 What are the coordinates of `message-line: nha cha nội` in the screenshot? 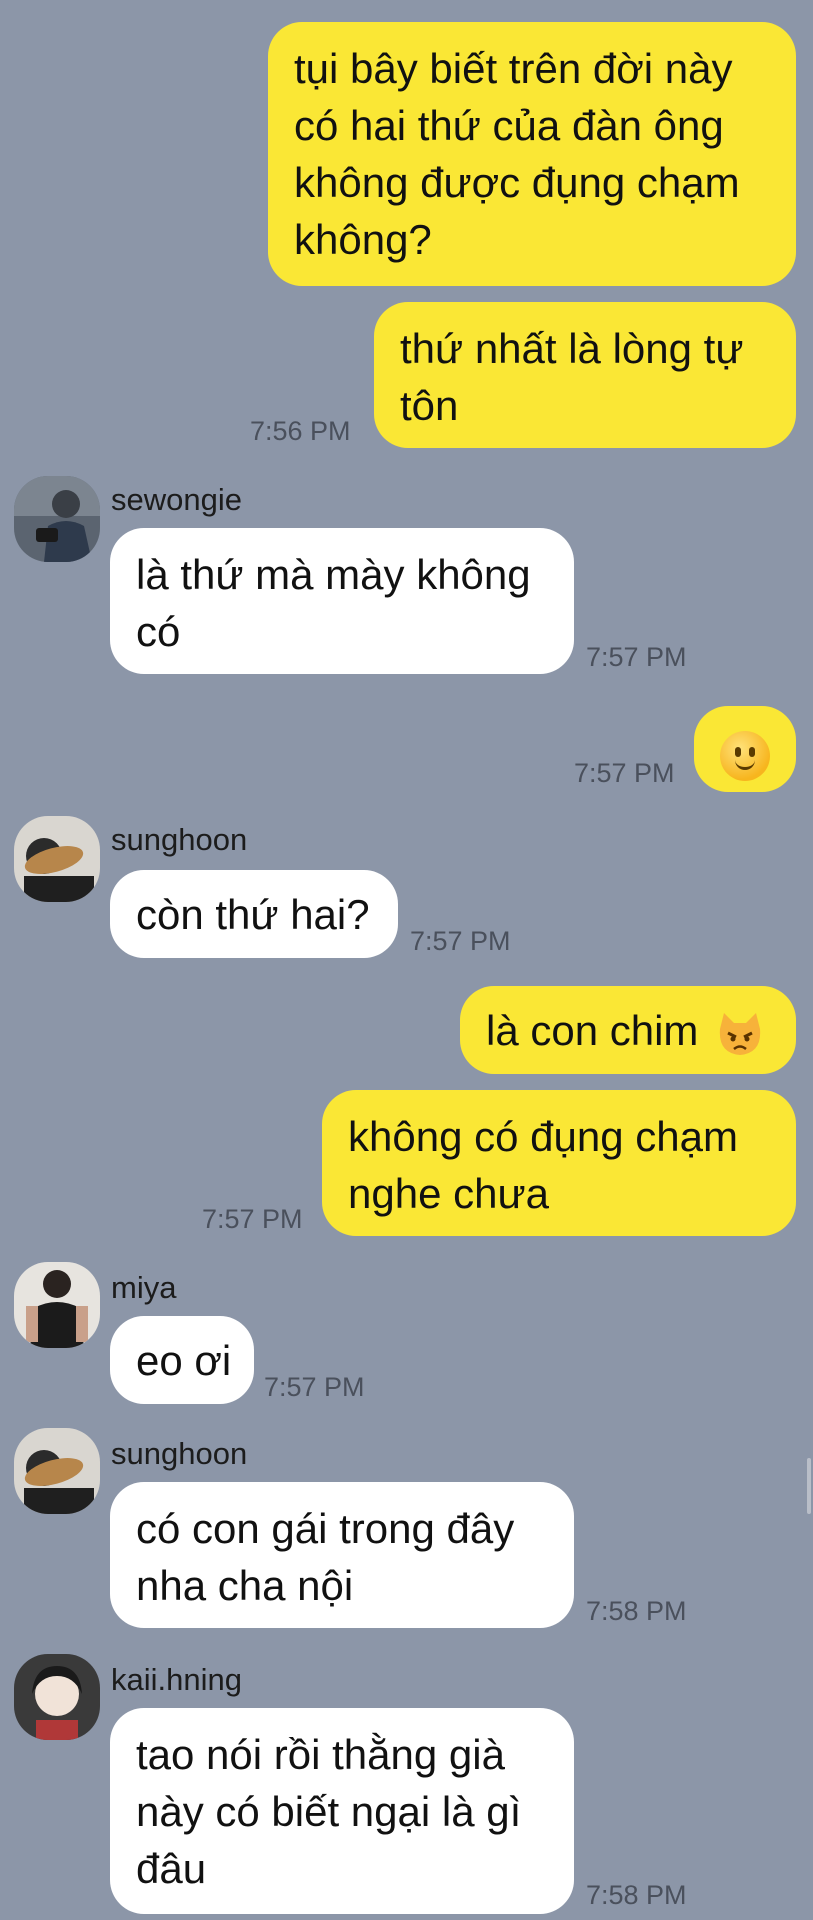 It's located at (245, 1585).